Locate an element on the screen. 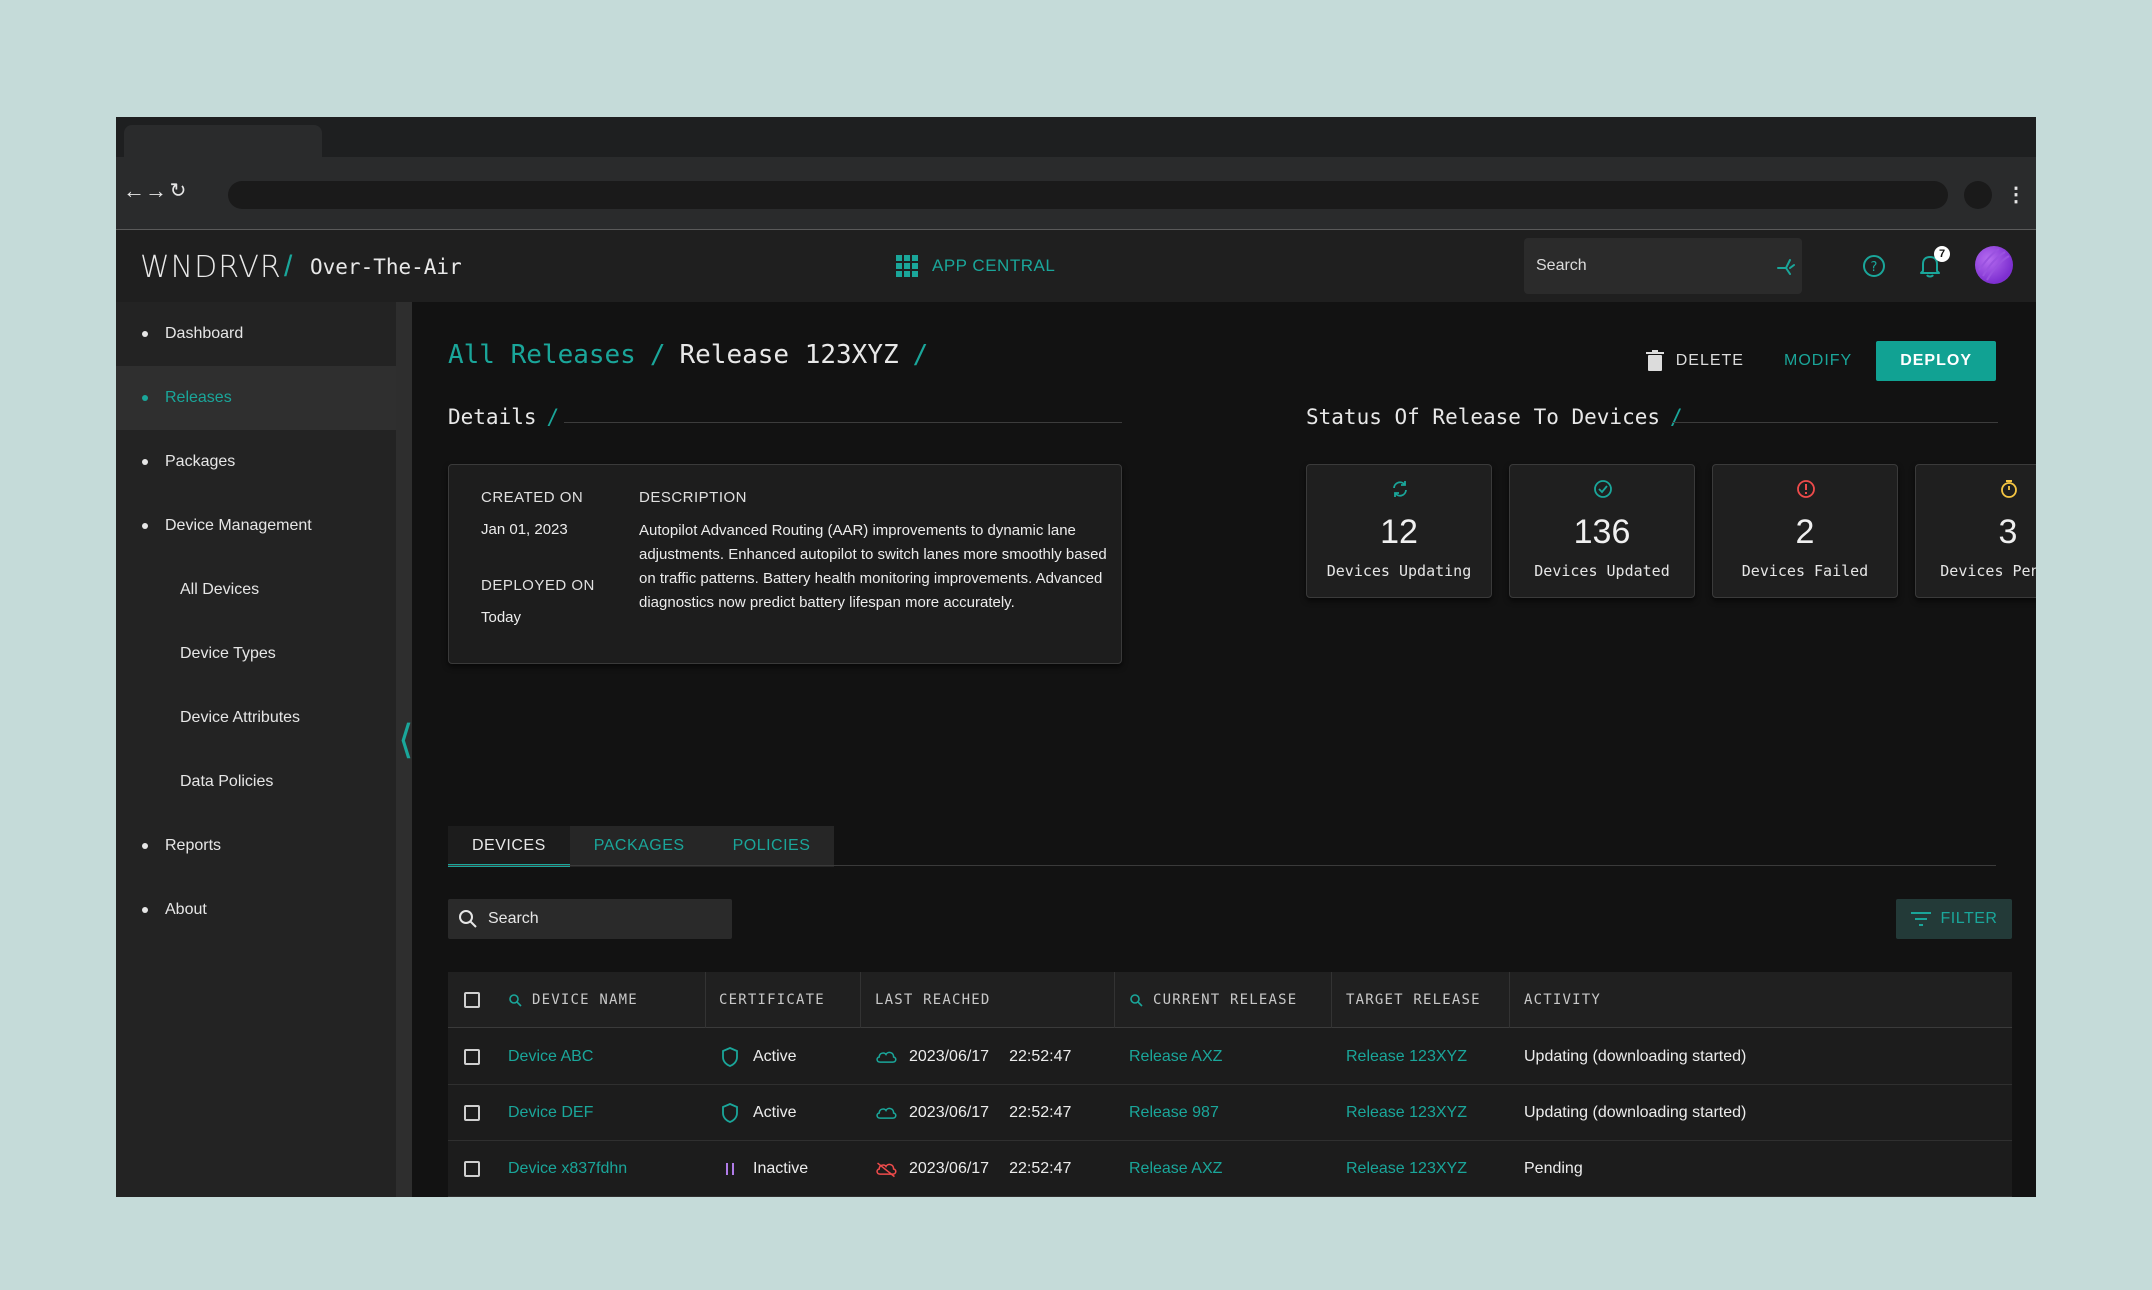 This screenshot has height=1290, width=2152. status-divider is located at coordinates (1835, 422).